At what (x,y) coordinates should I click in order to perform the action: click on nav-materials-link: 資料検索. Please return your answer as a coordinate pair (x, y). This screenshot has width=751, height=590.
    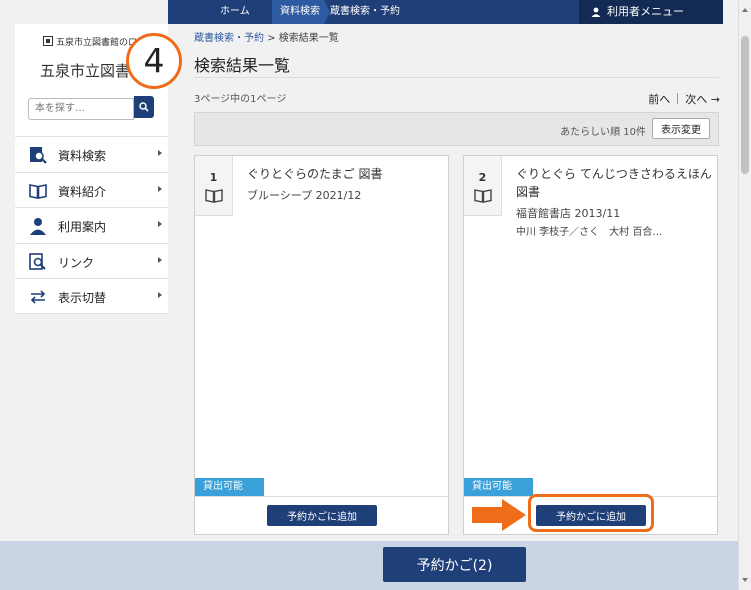
    Looking at the image, I should click on (301, 12).